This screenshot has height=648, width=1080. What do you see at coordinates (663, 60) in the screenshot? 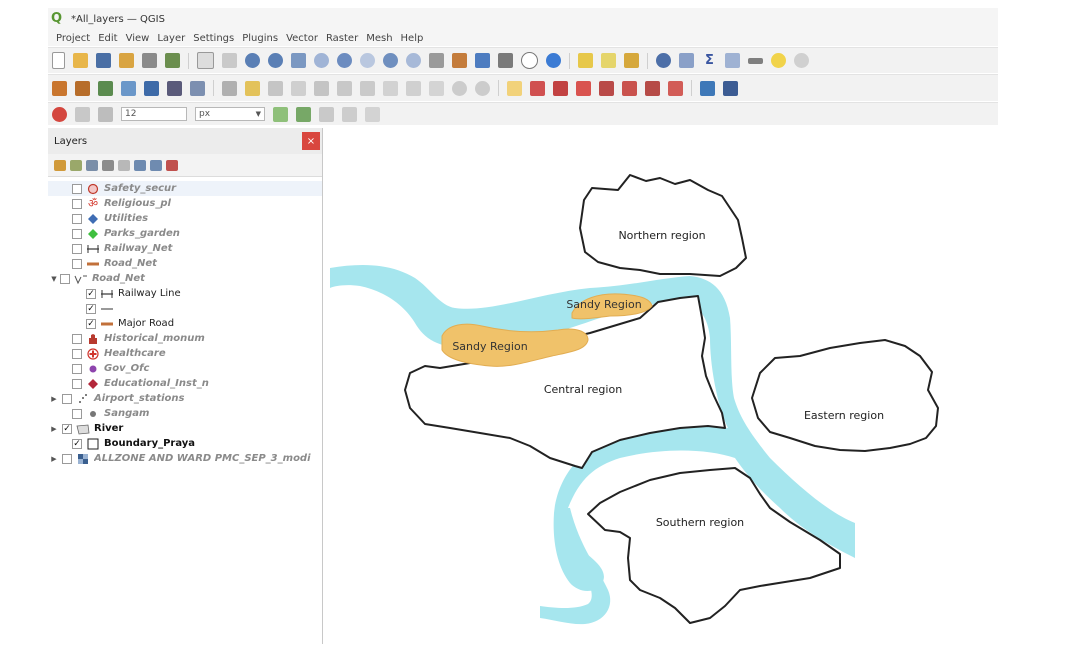
I see `locator-search-icon` at bounding box center [663, 60].